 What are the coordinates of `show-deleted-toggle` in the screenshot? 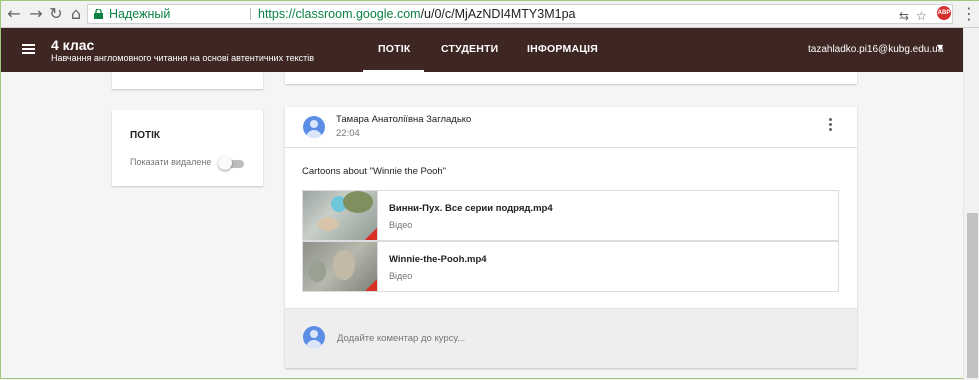 It's located at (232, 163).